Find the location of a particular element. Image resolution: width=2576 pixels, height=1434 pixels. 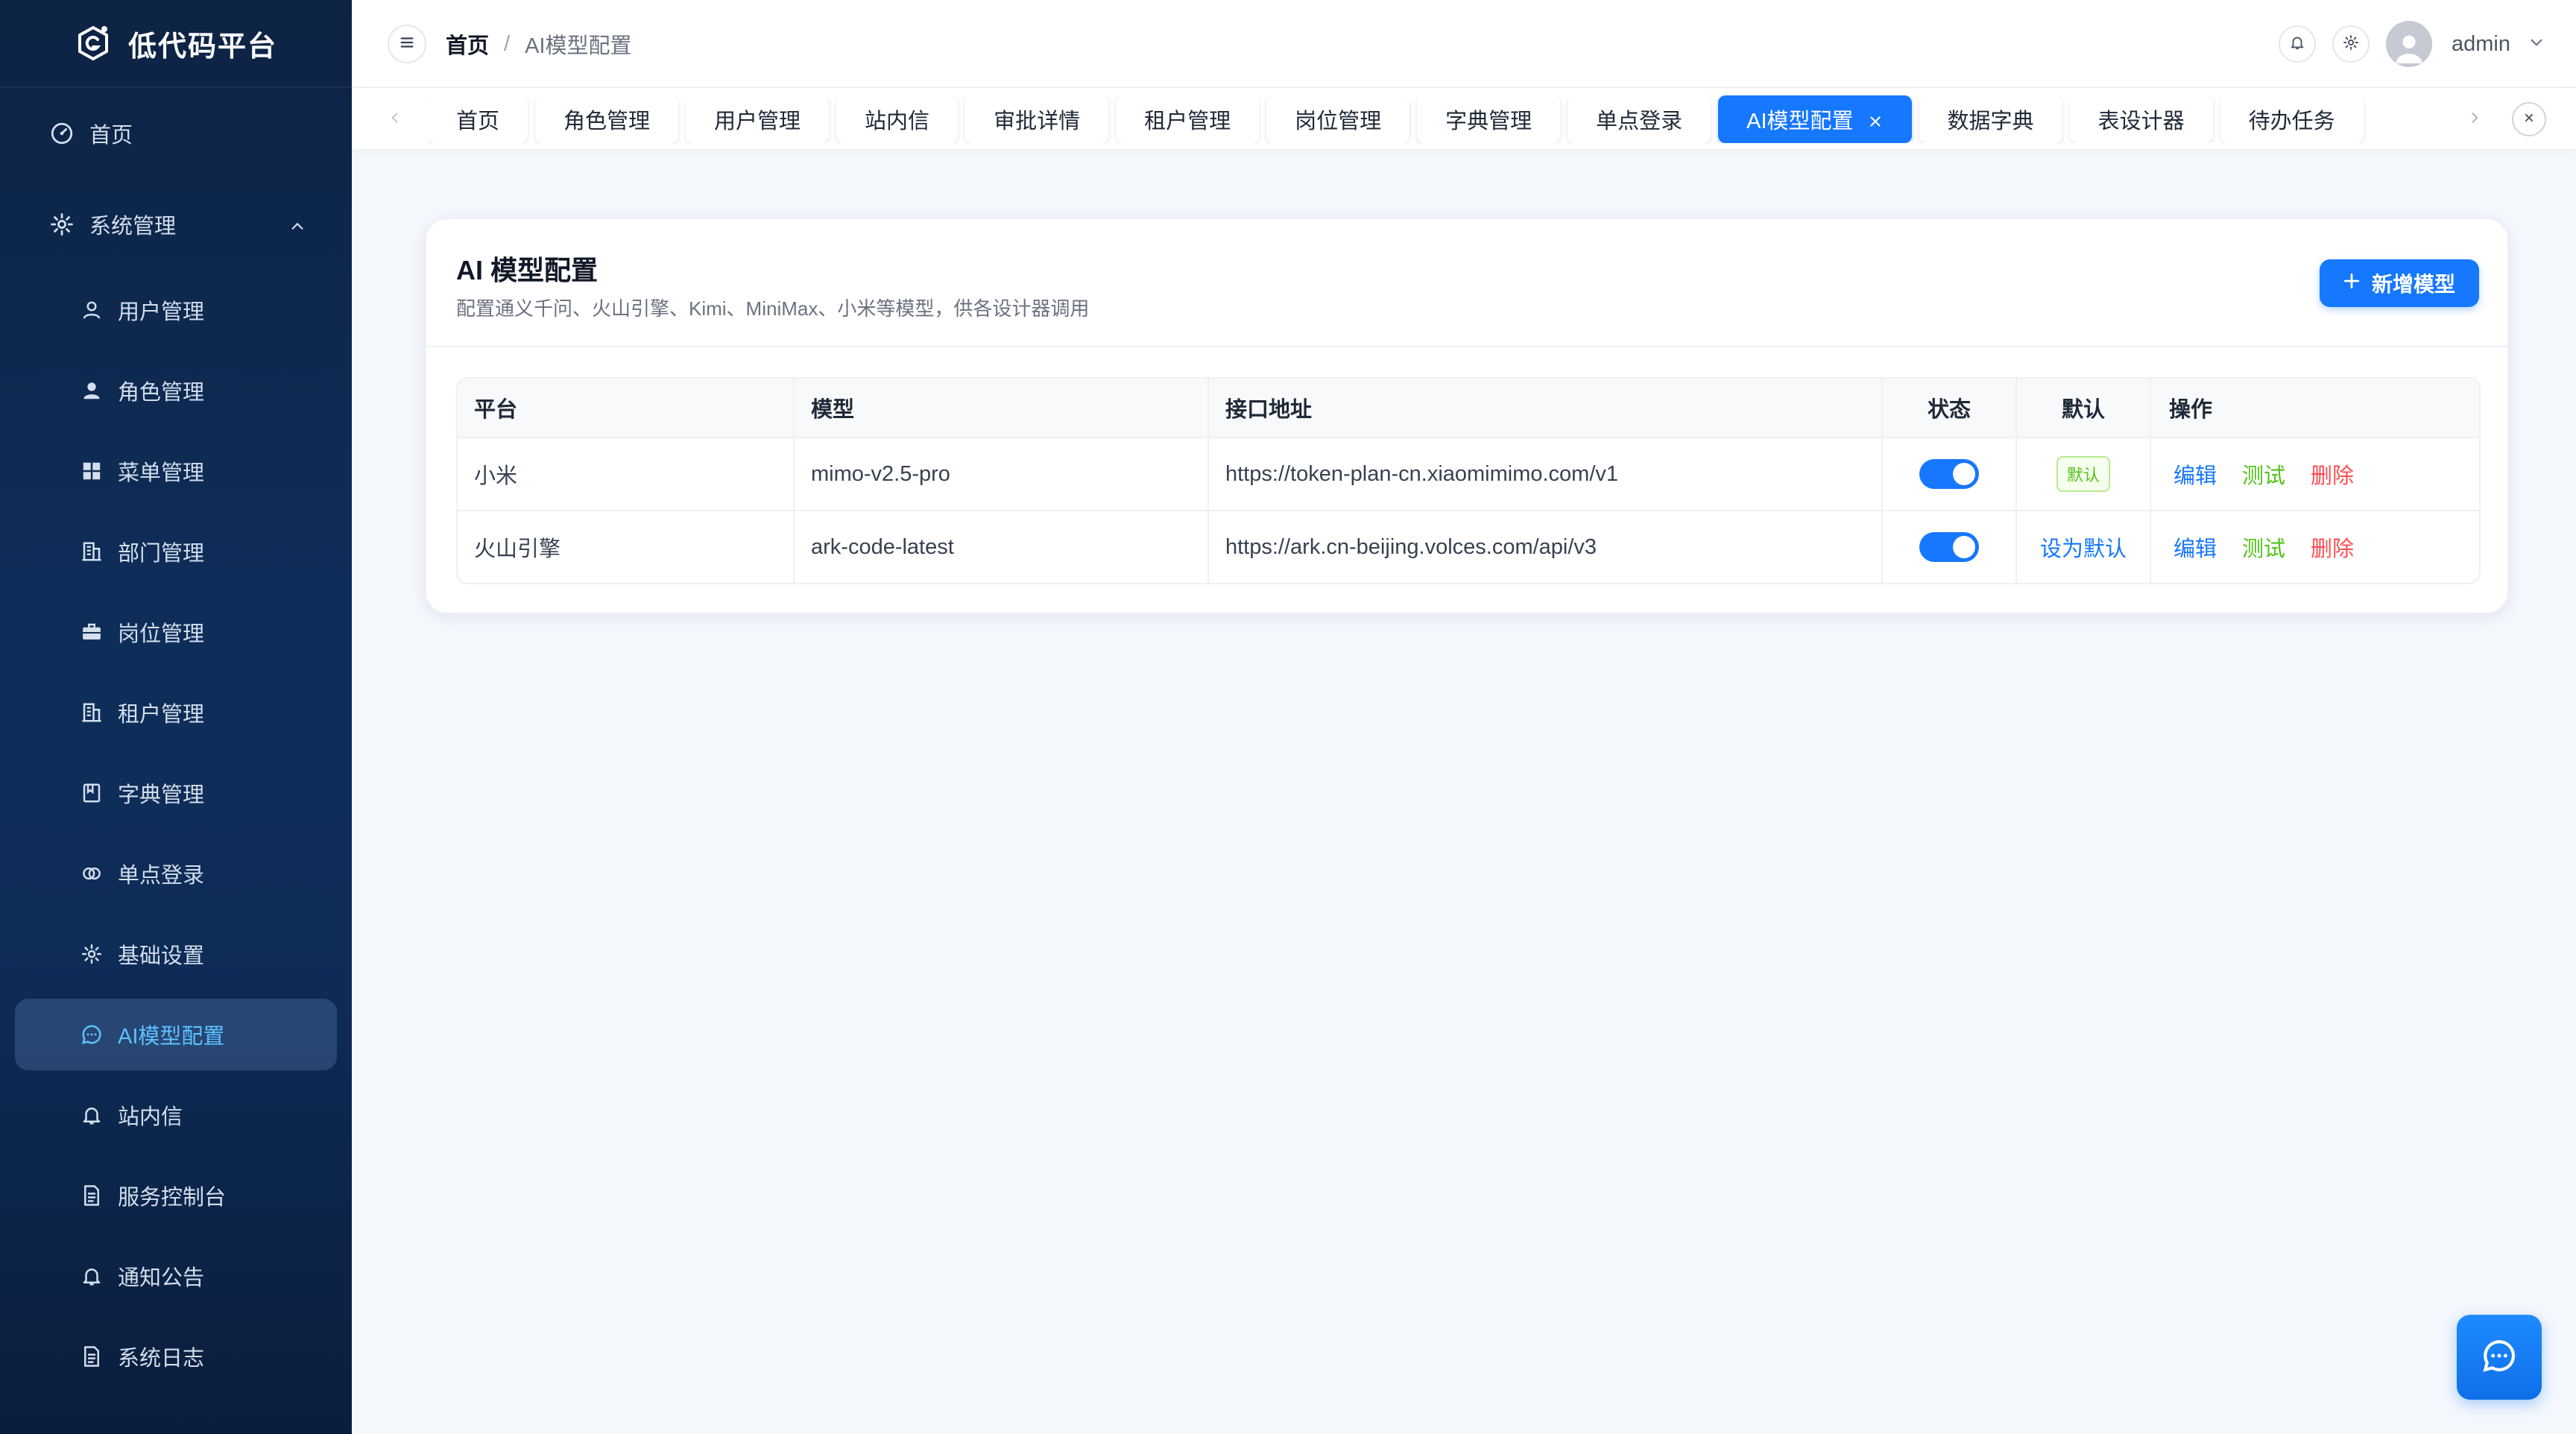

tab-inbox: 站内信 is located at coordinates (897, 119).